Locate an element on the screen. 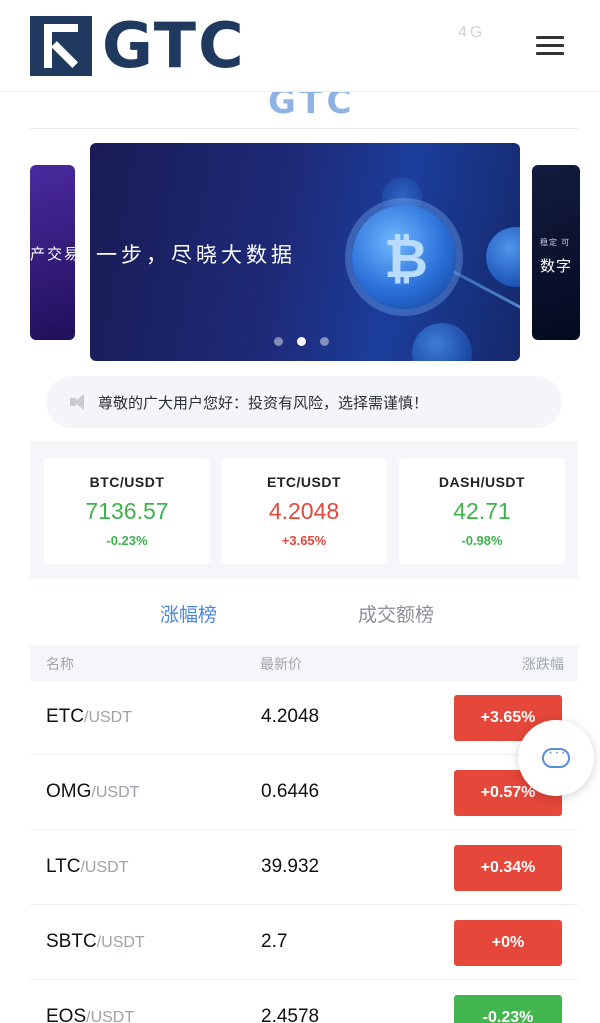 The height and width of the screenshot is (1023, 600). market-row: ETC/USDT 4.2048 +3.65% is located at coordinates (304, 718).